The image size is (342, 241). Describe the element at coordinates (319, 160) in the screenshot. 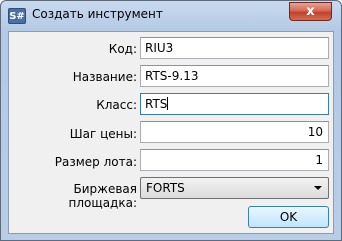

I see `lot-size-value: 1` at that location.